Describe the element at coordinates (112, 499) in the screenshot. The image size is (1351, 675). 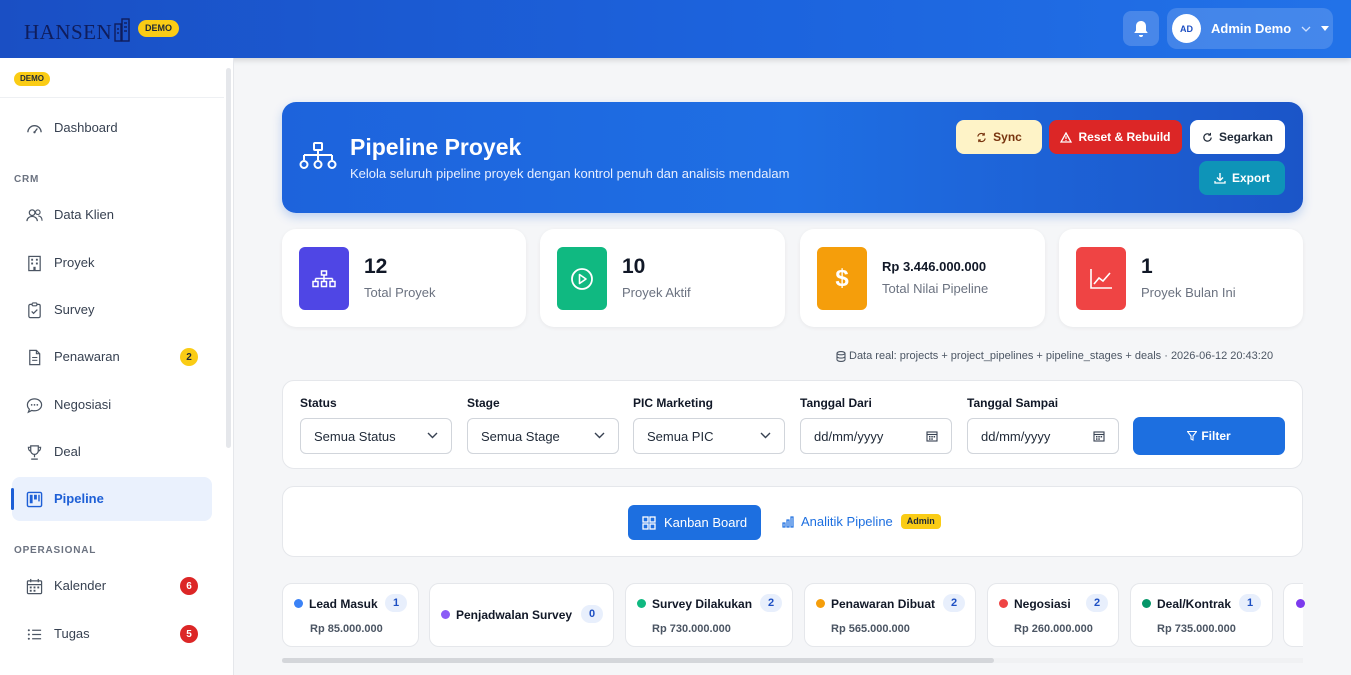
I see `sidebar-item-pipeline: Pipeline` at that location.